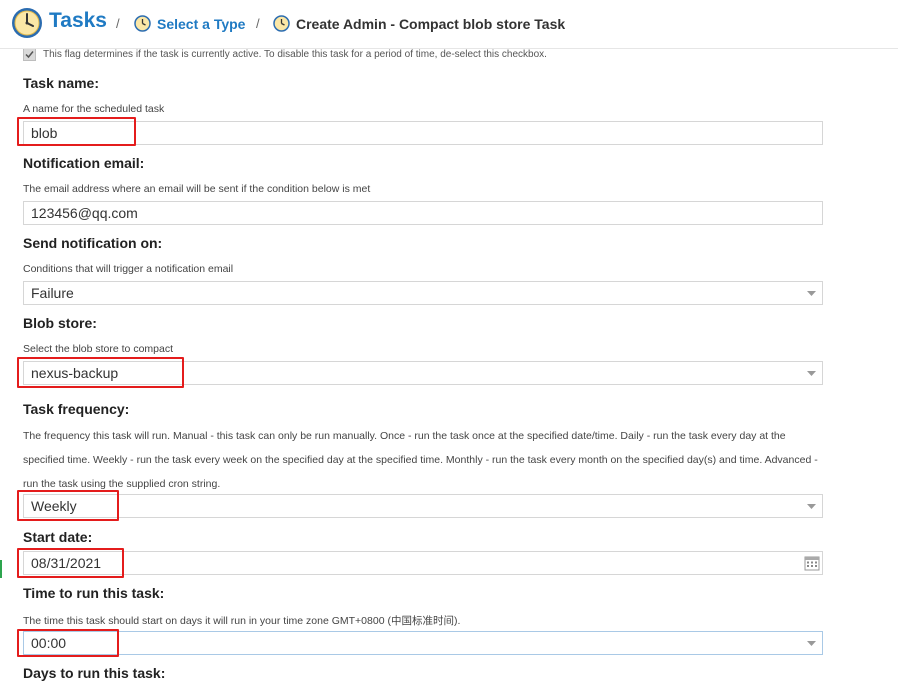 This screenshot has height=693, width=898. What do you see at coordinates (49, 643) in the screenshot?
I see `time-to-run-value: 00:00` at bounding box center [49, 643].